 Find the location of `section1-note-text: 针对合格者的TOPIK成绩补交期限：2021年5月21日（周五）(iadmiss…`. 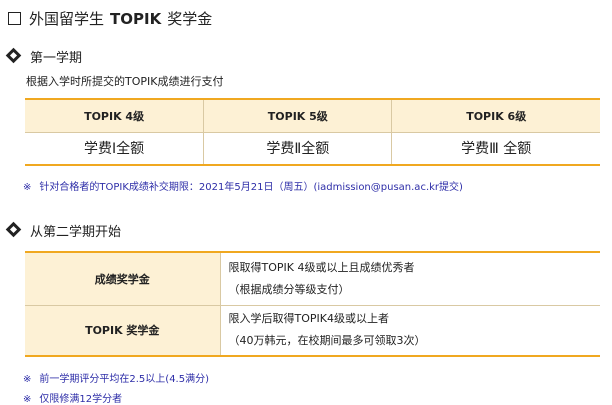

section1-note-text: 针对合格者的TOPIK成绩补交期限：2021年5月21日（周五）(iadmiss… is located at coordinates (251, 187).